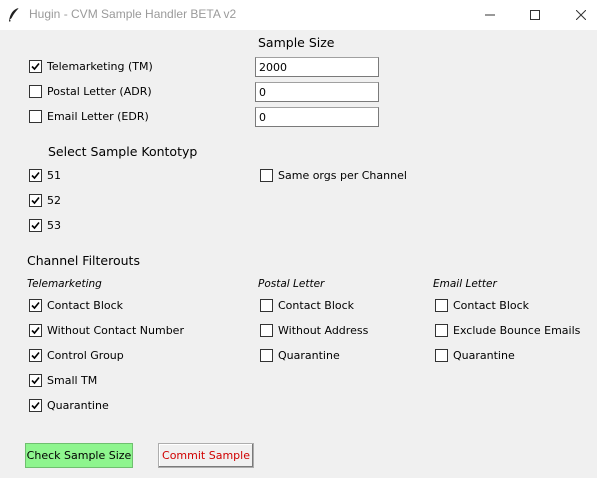 The height and width of the screenshot is (478, 597). What do you see at coordinates (309, 355) in the screenshot?
I see `postal-quarantine-label: Quarantine` at bounding box center [309, 355].